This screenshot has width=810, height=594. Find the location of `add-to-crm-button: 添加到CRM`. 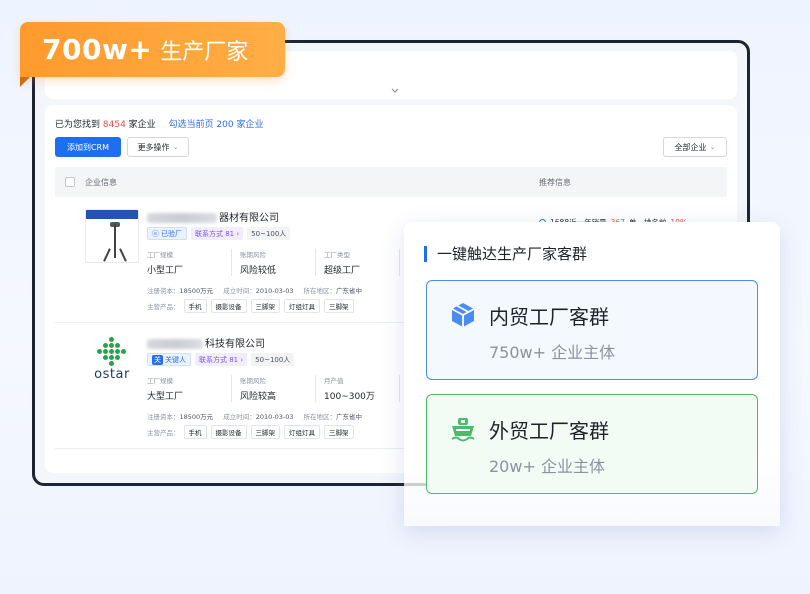

add-to-crm-button: 添加到CRM is located at coordinates (88, 147).